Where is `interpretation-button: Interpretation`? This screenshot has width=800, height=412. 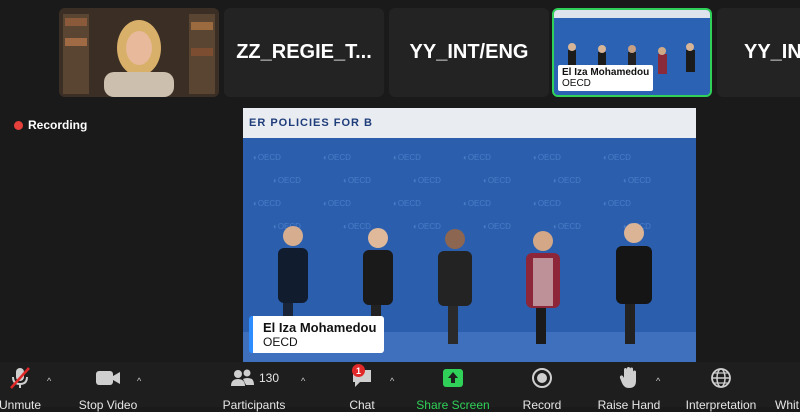
interpretation-button: Interpretation is located at coordinates (721, 389).